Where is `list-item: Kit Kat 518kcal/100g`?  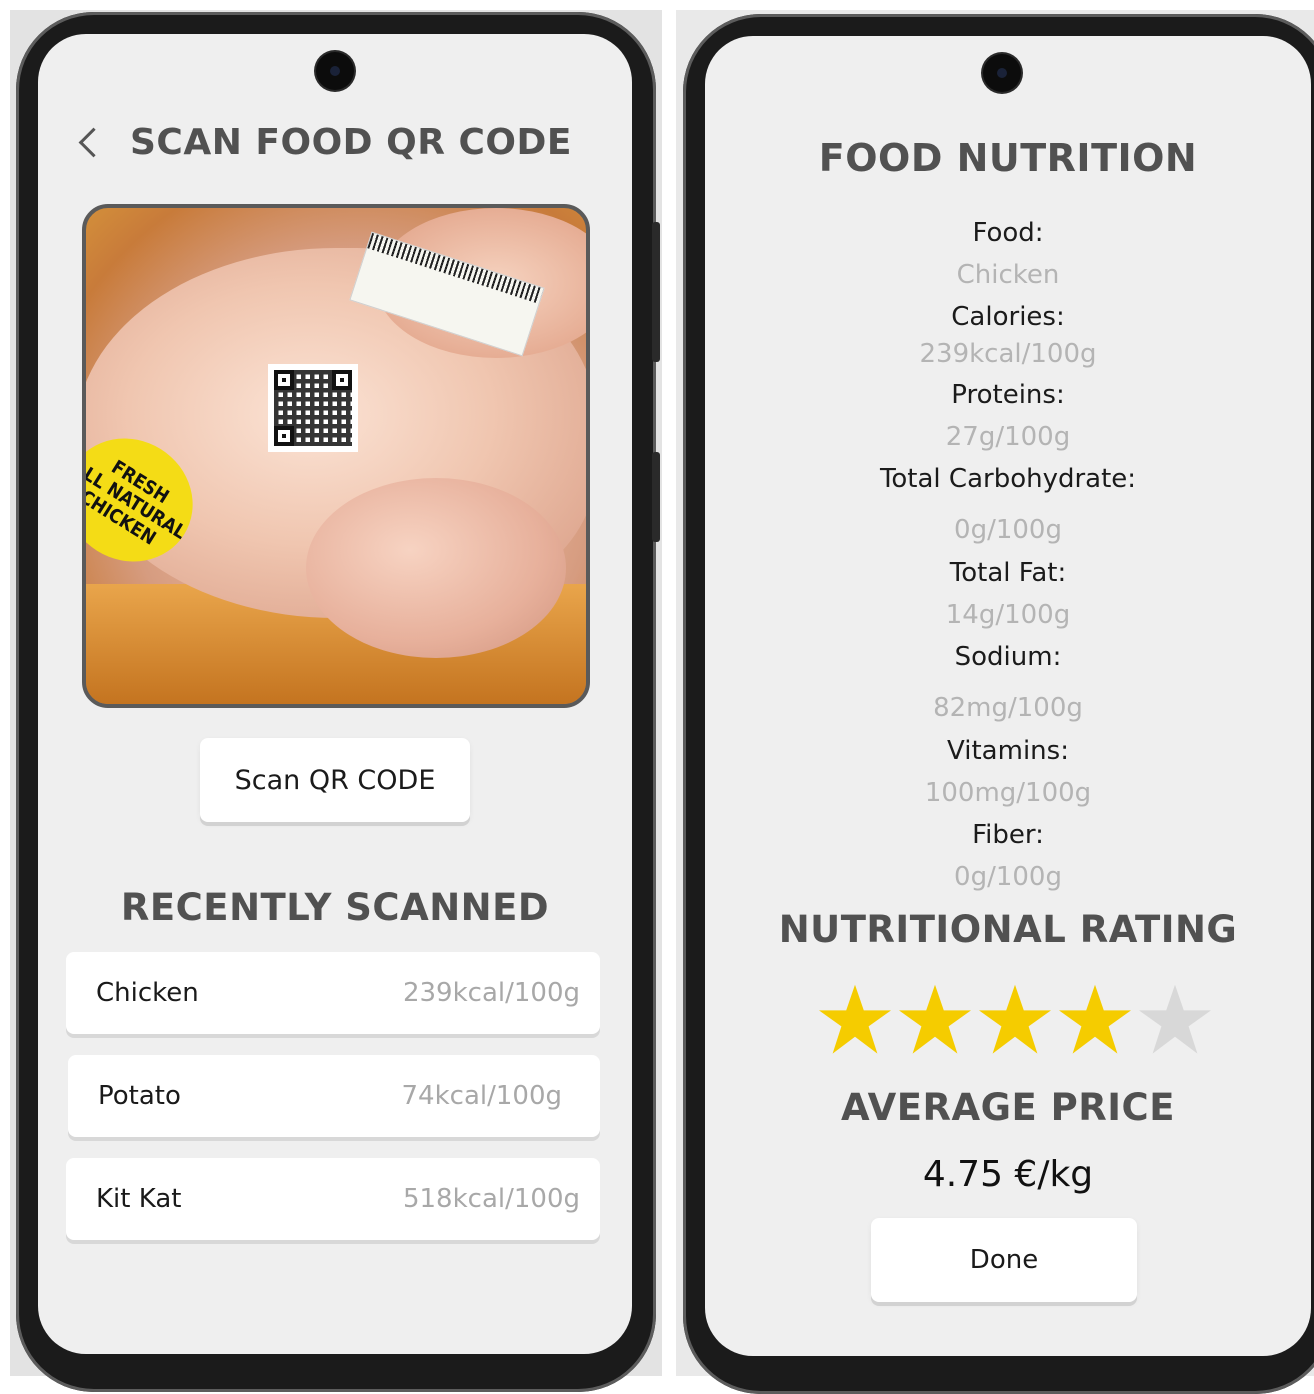 list-item: Kit Kat 518kcal/100g is located at coordinates (333, 1199).